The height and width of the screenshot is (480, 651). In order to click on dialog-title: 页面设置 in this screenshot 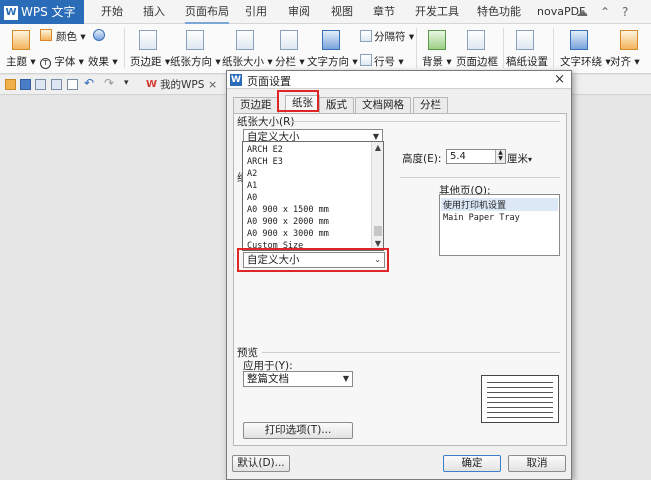, I will do `click(269, 81)`.